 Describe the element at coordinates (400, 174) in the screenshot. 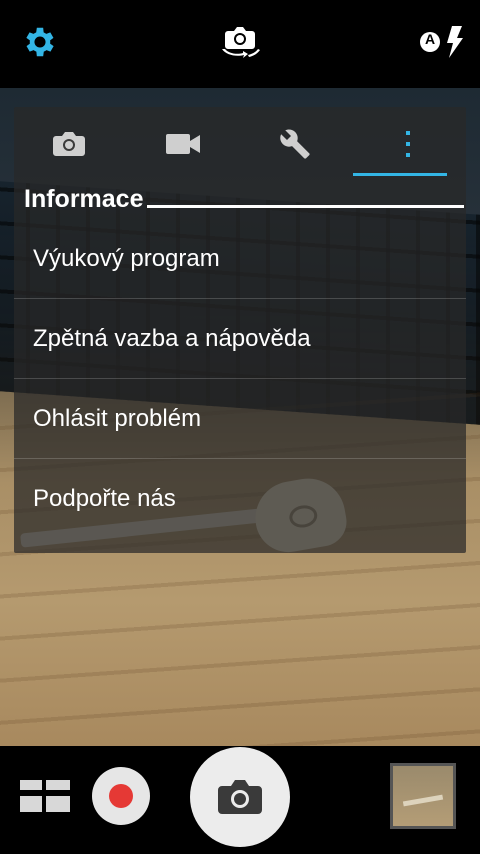

I see `selected-tab-indicator` at that location.